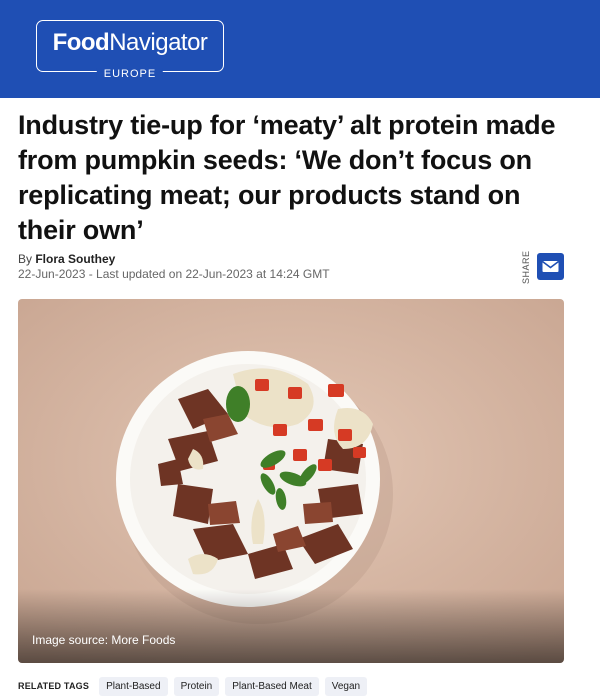  I want to click on envelope-icon, so click(550, 266).